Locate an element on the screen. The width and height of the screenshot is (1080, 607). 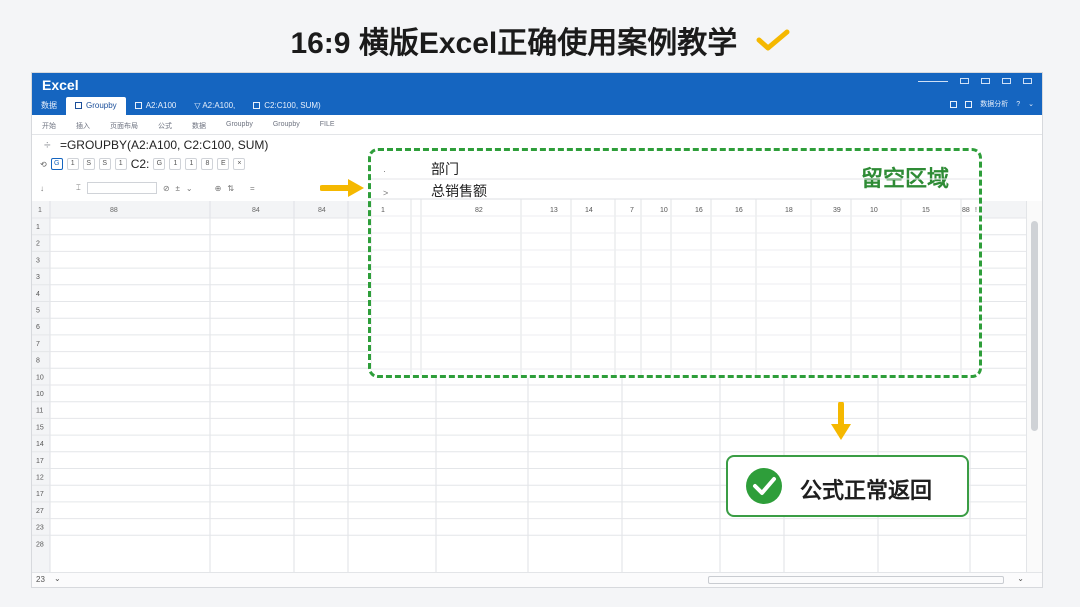
column-header: ! is located at coordinates (976, 210).